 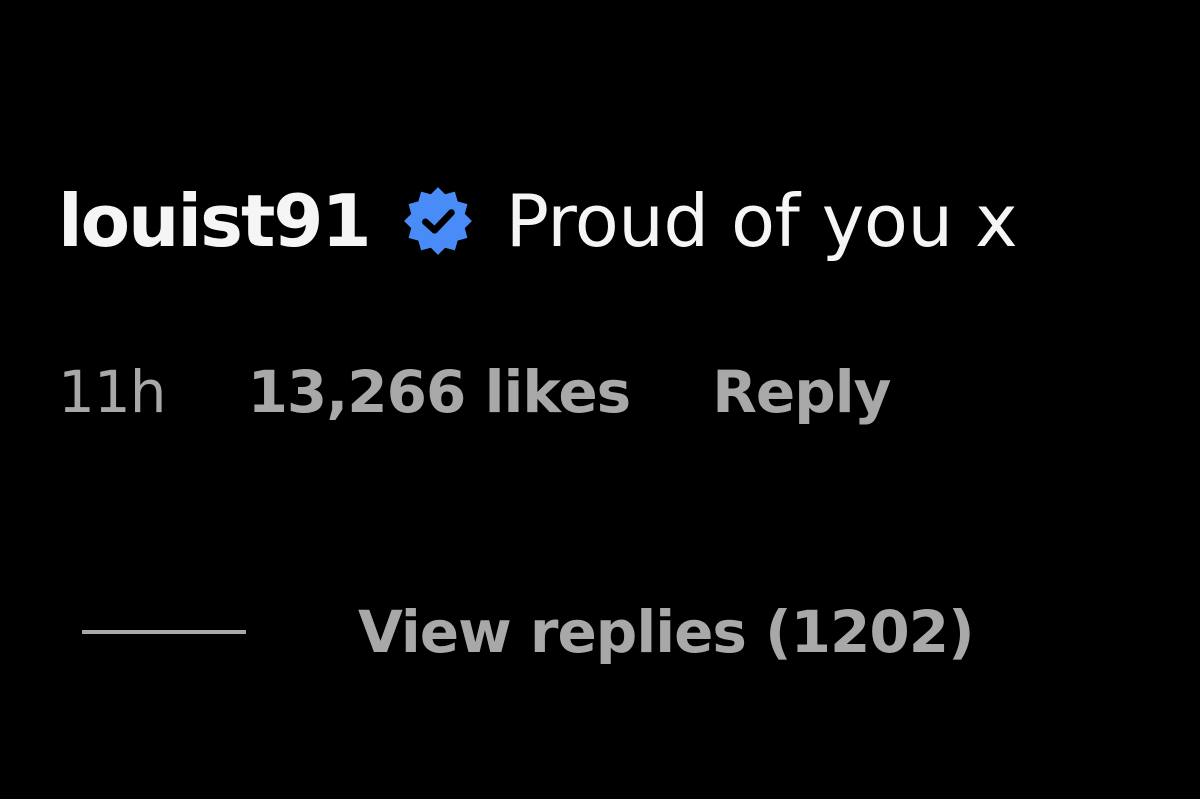 What do you see at coordinates (440, 392) in the screenshot?
I see `likes-count-button: 13,266 likes` at bounding box center [440, 392].